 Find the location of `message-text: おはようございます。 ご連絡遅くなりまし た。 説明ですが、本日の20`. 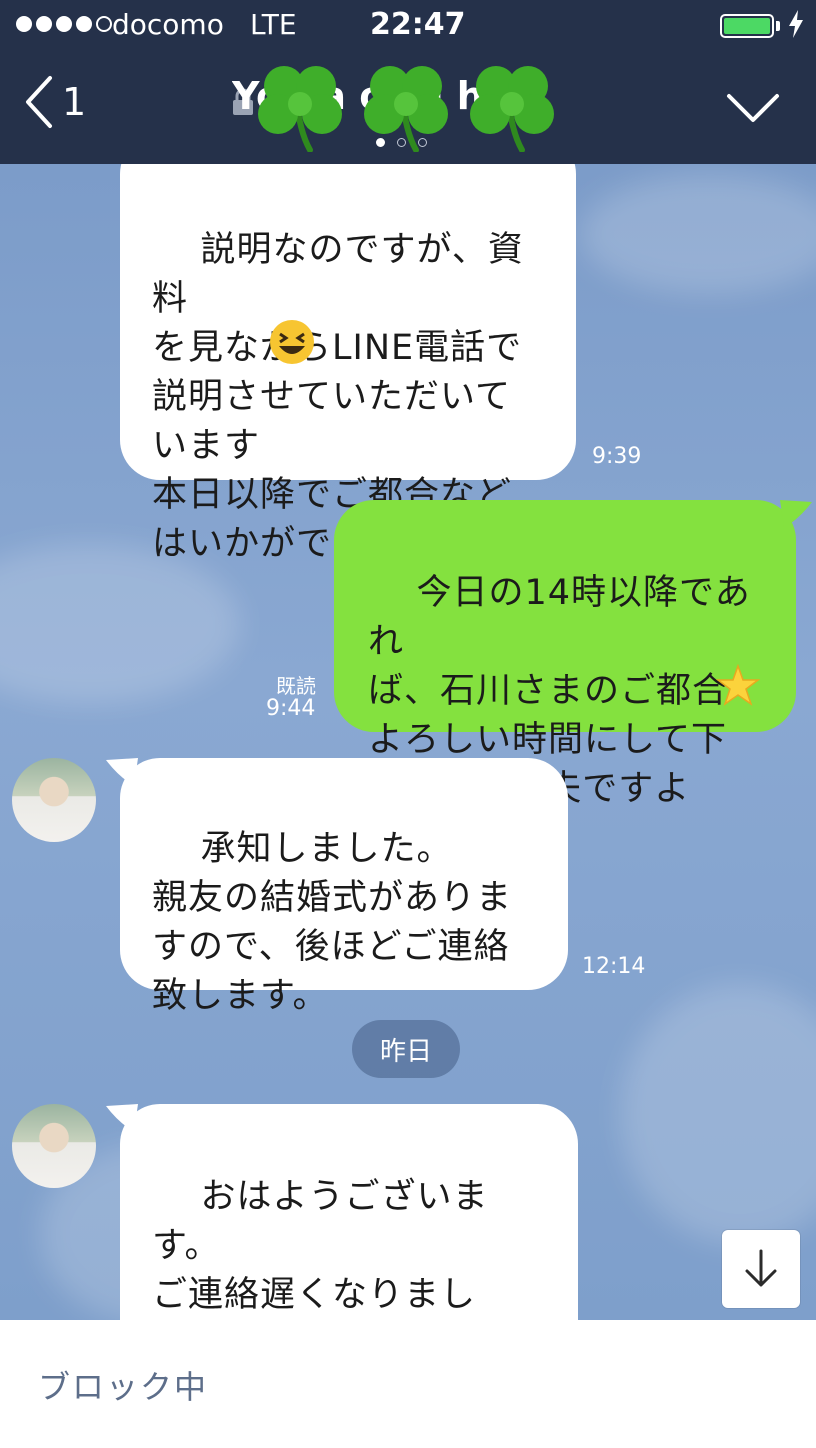

message-text: おはようございます。 ご連絡遅くなりまし た。 説明ですが、本日の20 is located at coordinates (320, 1246).